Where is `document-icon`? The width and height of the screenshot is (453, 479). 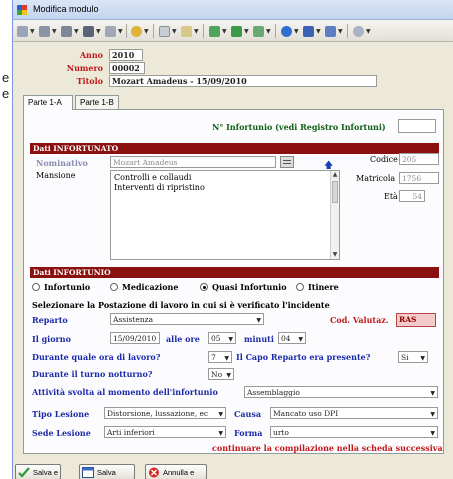
document-icon is located at coordinates (22, 31).